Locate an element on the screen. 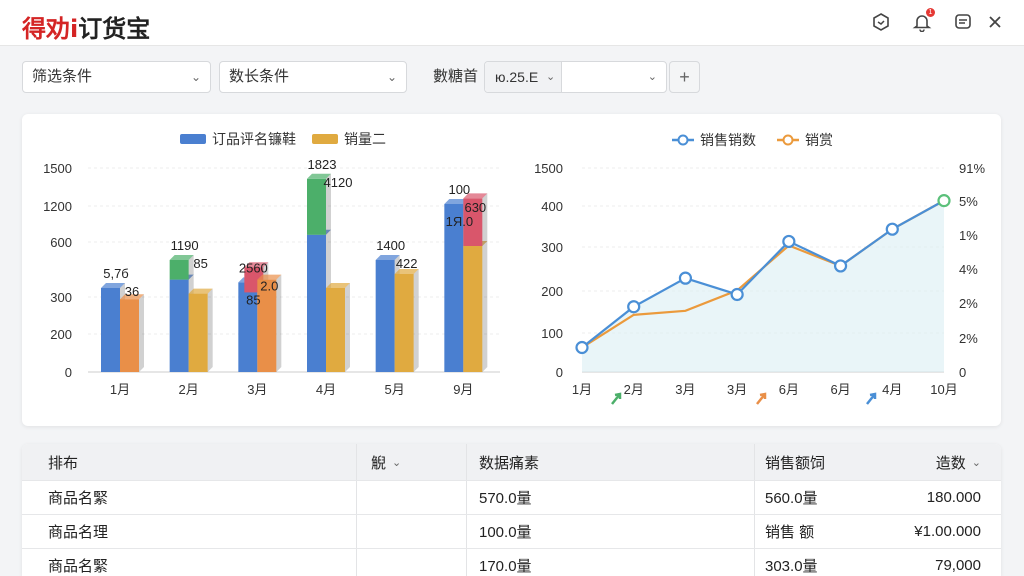  add-filter-button: + is located at coordinates (684, 77).